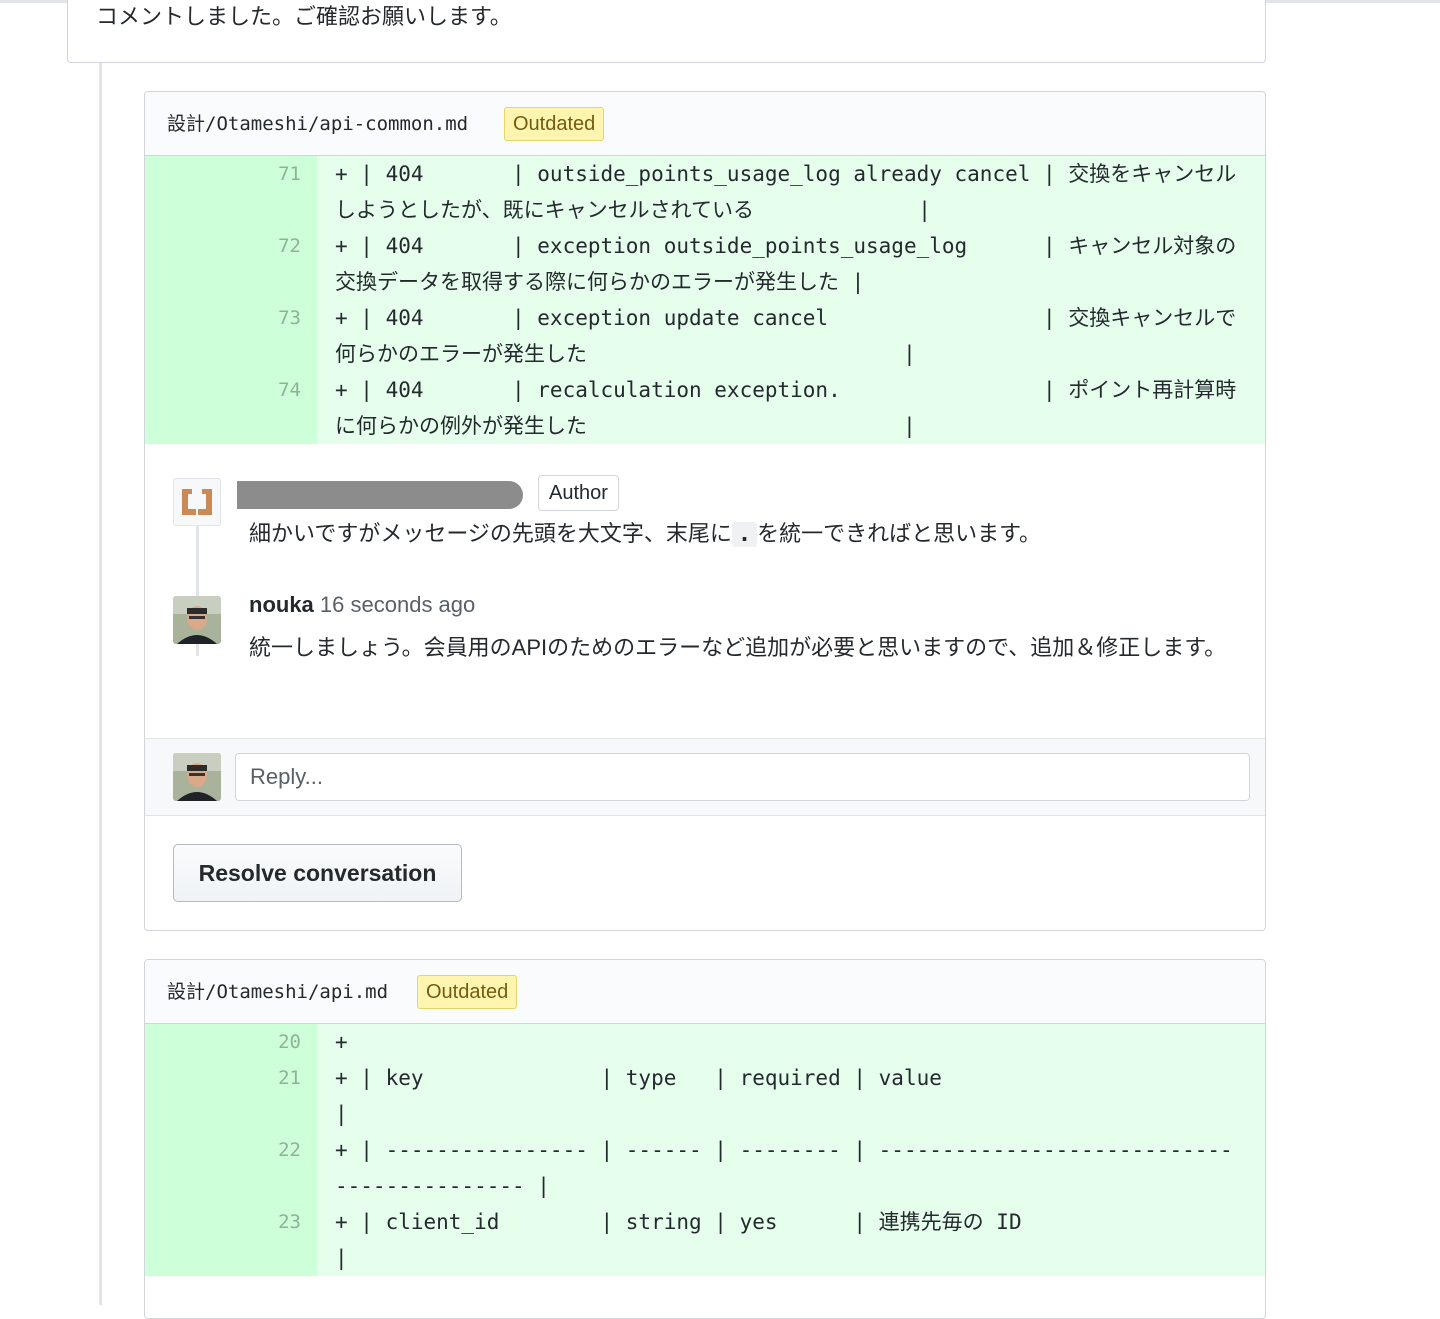 The width and height of the screenshot is (1440, 1319). I want to click on reply-input, so click(742, 777).